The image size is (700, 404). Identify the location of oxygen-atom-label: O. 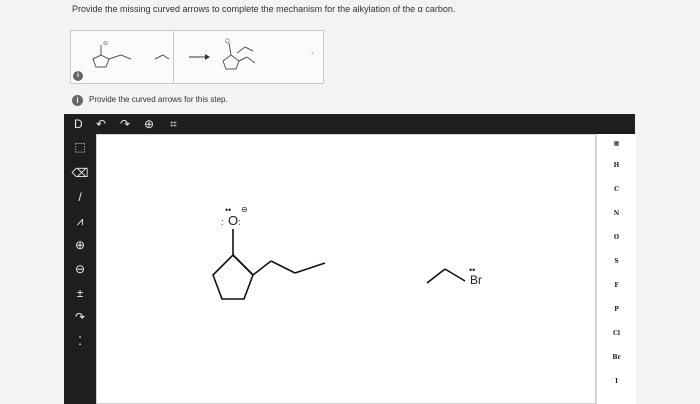
(233, 220).